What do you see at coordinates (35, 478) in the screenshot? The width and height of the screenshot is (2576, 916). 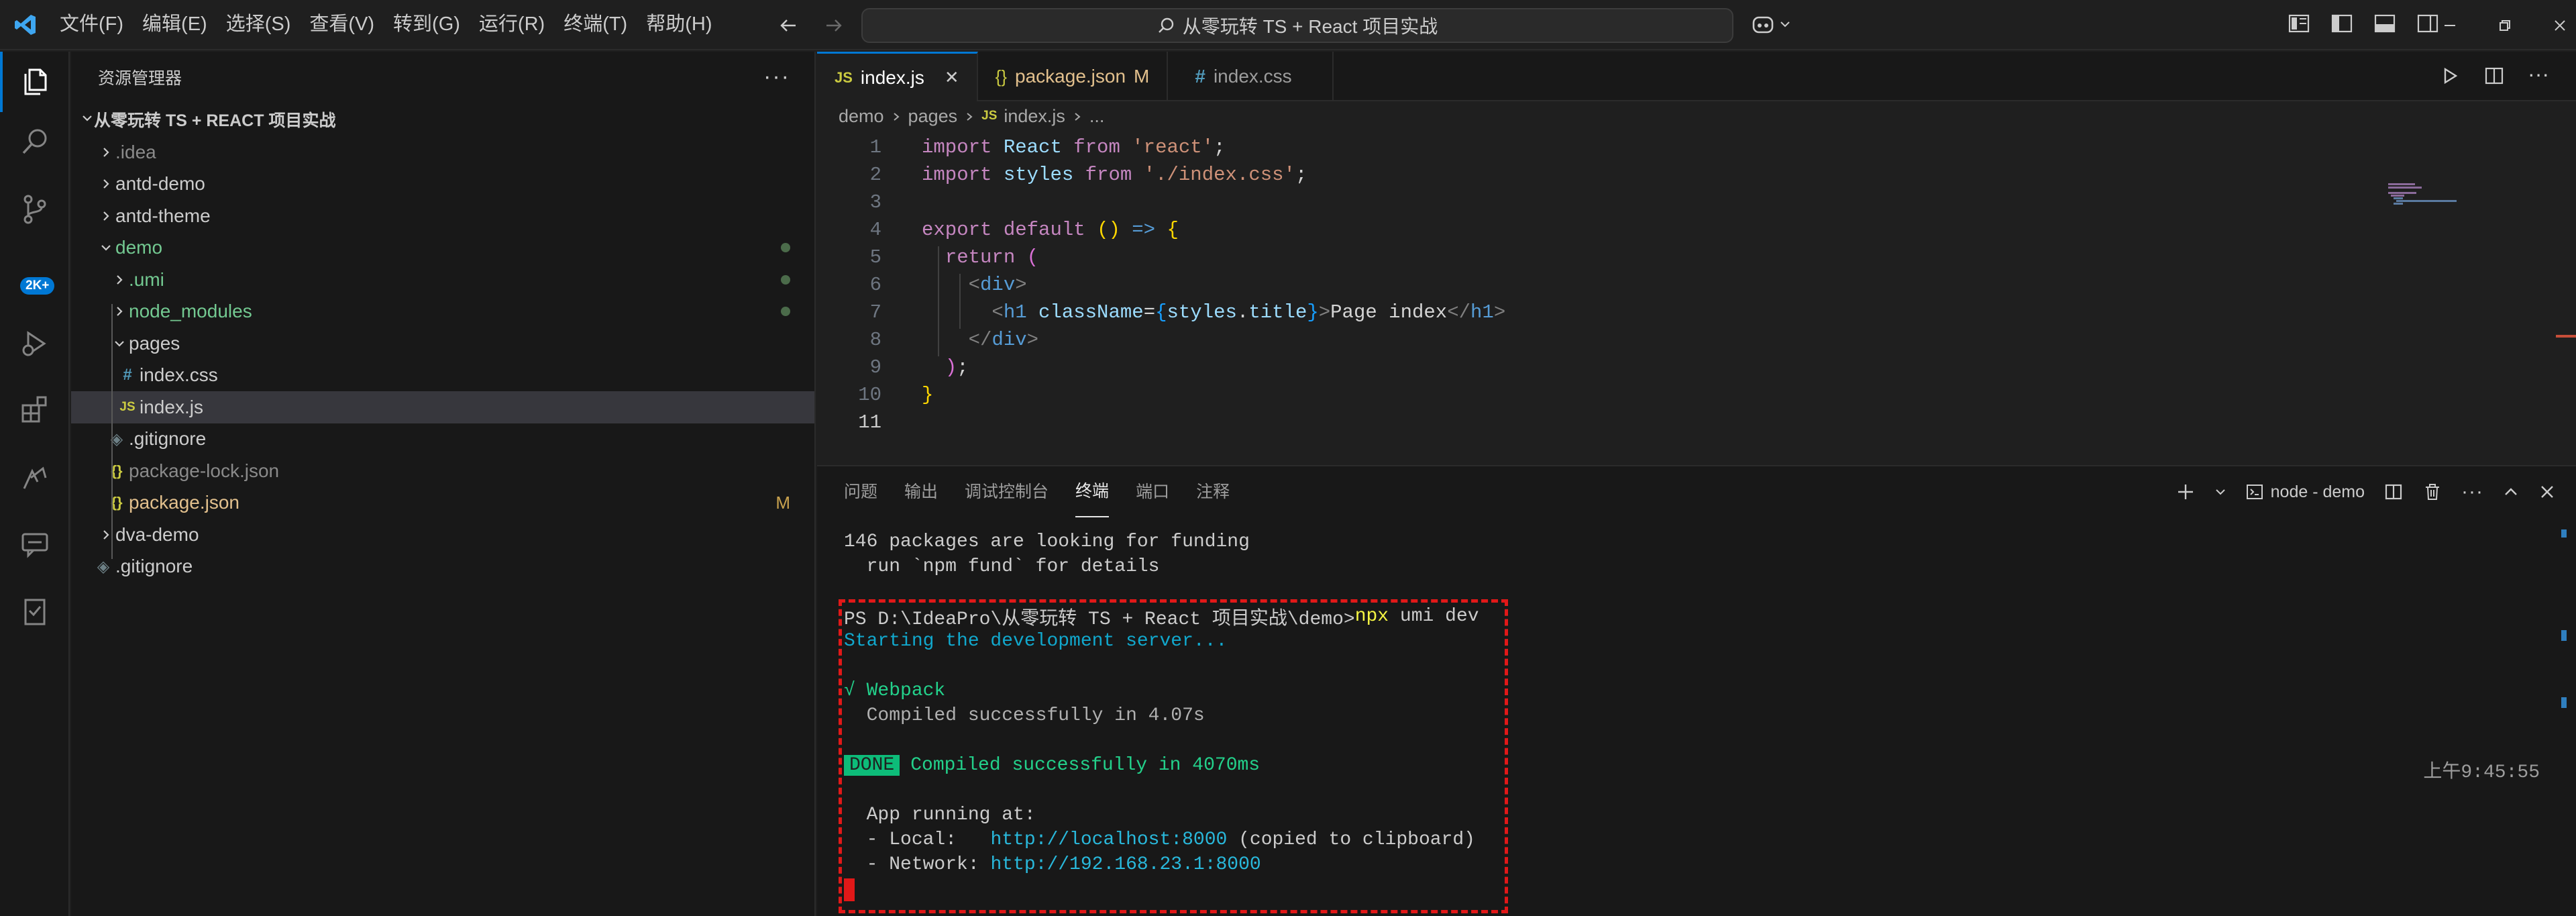 I see `remote-explorer-icon` at bounding box center [35, 478].